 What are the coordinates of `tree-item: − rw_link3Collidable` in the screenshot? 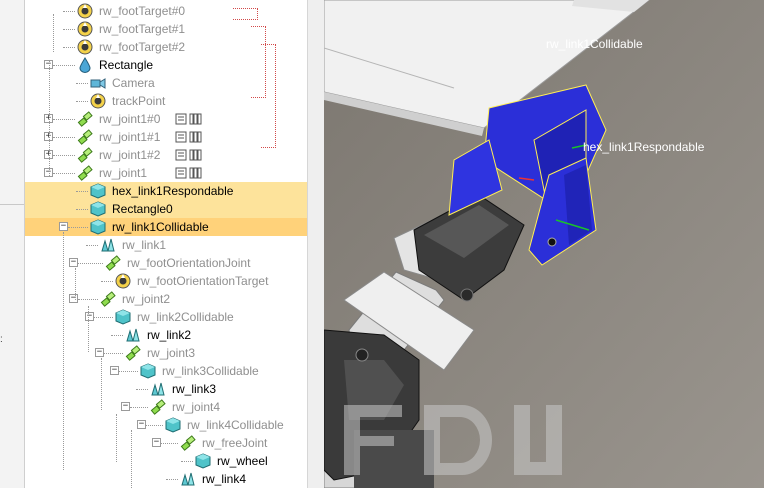 It's located at (166, 371).